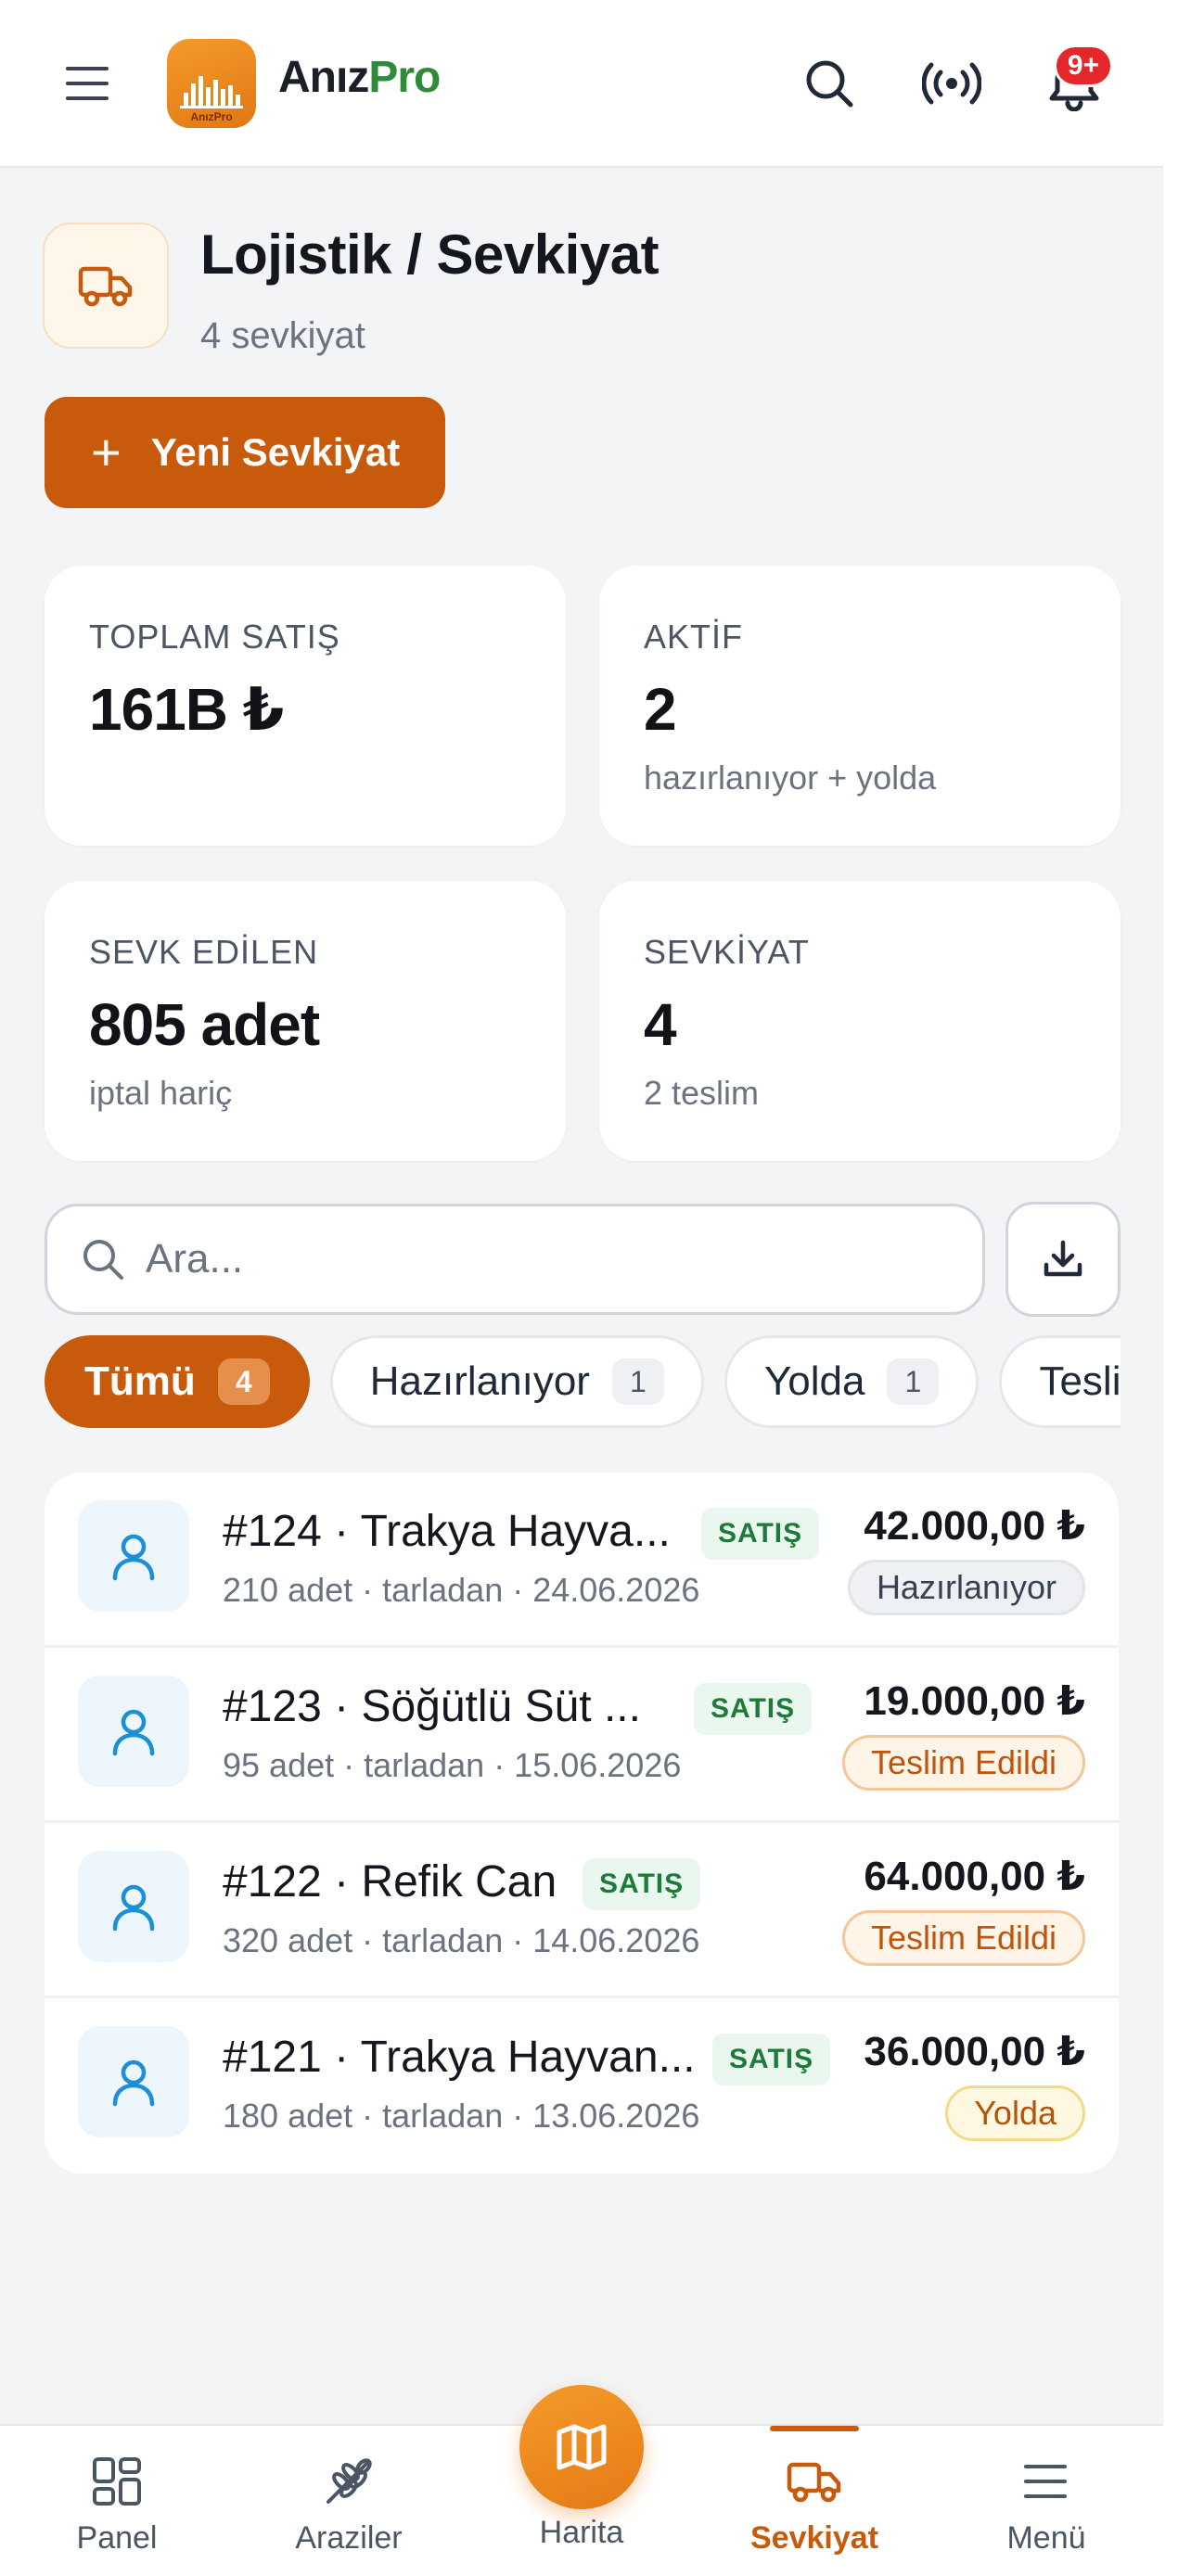 Image resolution: width=1191 pixels, height=2576 pixels. What do you see at coordinates (974, 2051) in the screenshot?
I see `shipment-amount: 36.000,00 ₺` at bounding box center [974, 2051].